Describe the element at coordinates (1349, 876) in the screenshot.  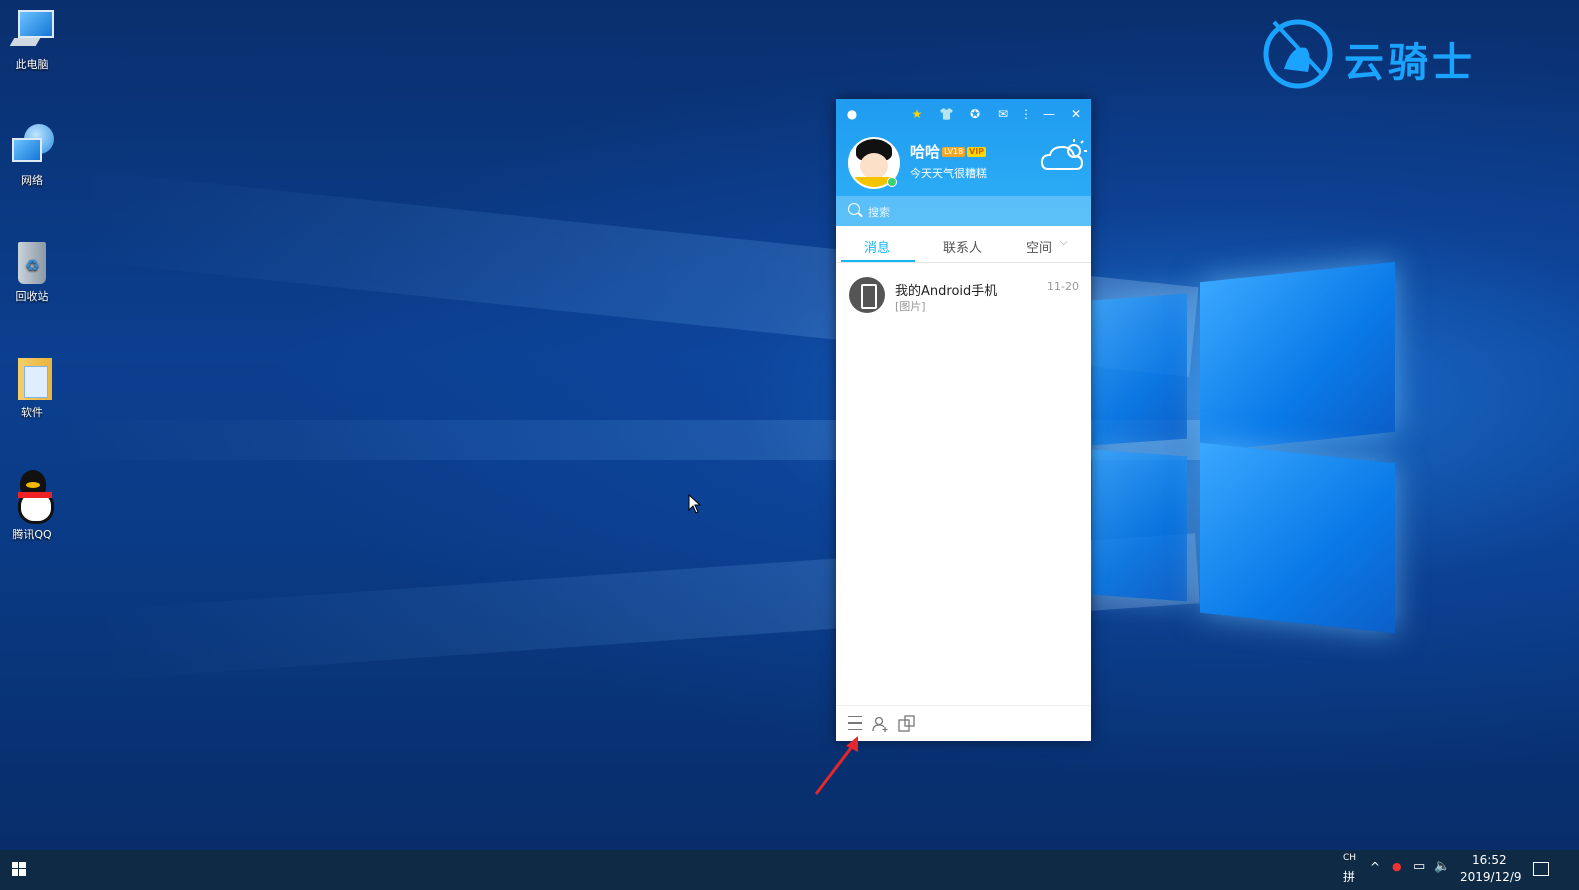
I see `ime-mode: 拼` at that location.